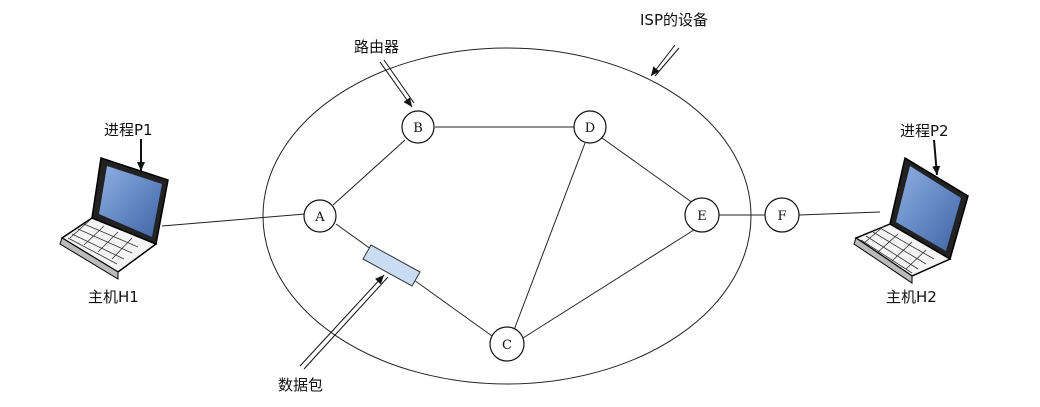  I want to click on arrow-p2, so click(936, 157).